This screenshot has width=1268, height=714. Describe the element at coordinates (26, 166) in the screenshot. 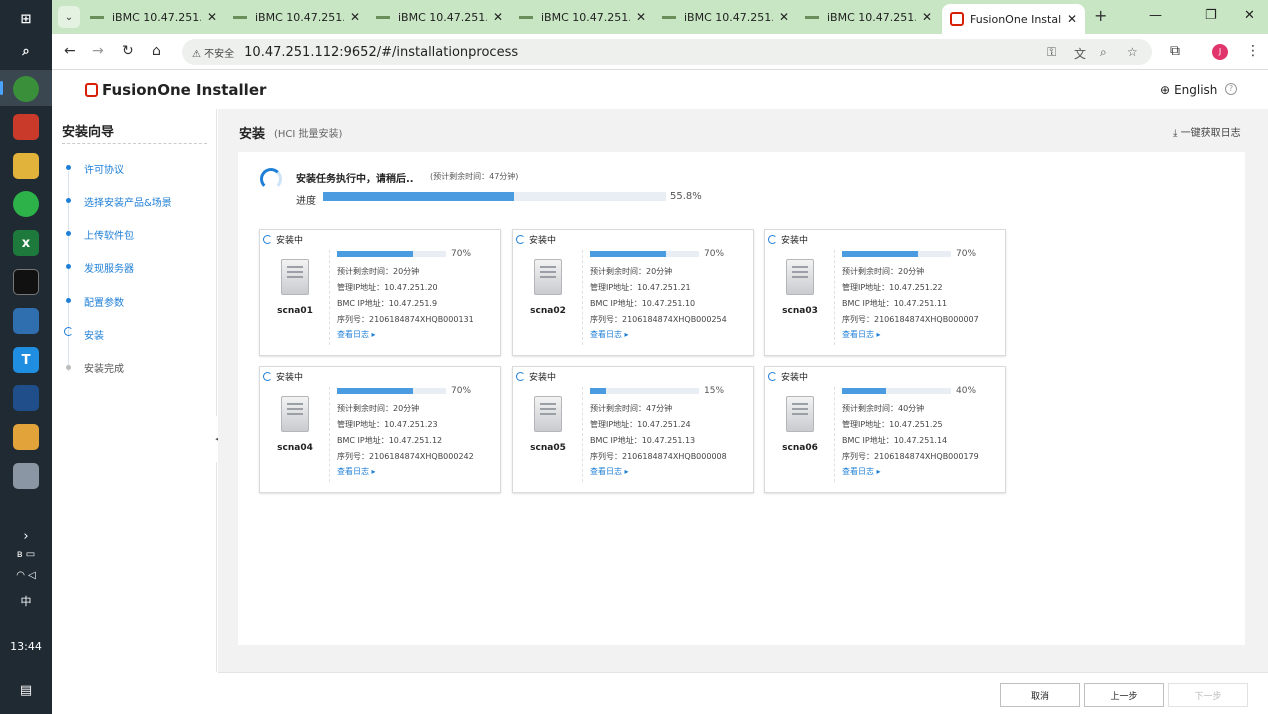

I see `folder-icon` at that location.